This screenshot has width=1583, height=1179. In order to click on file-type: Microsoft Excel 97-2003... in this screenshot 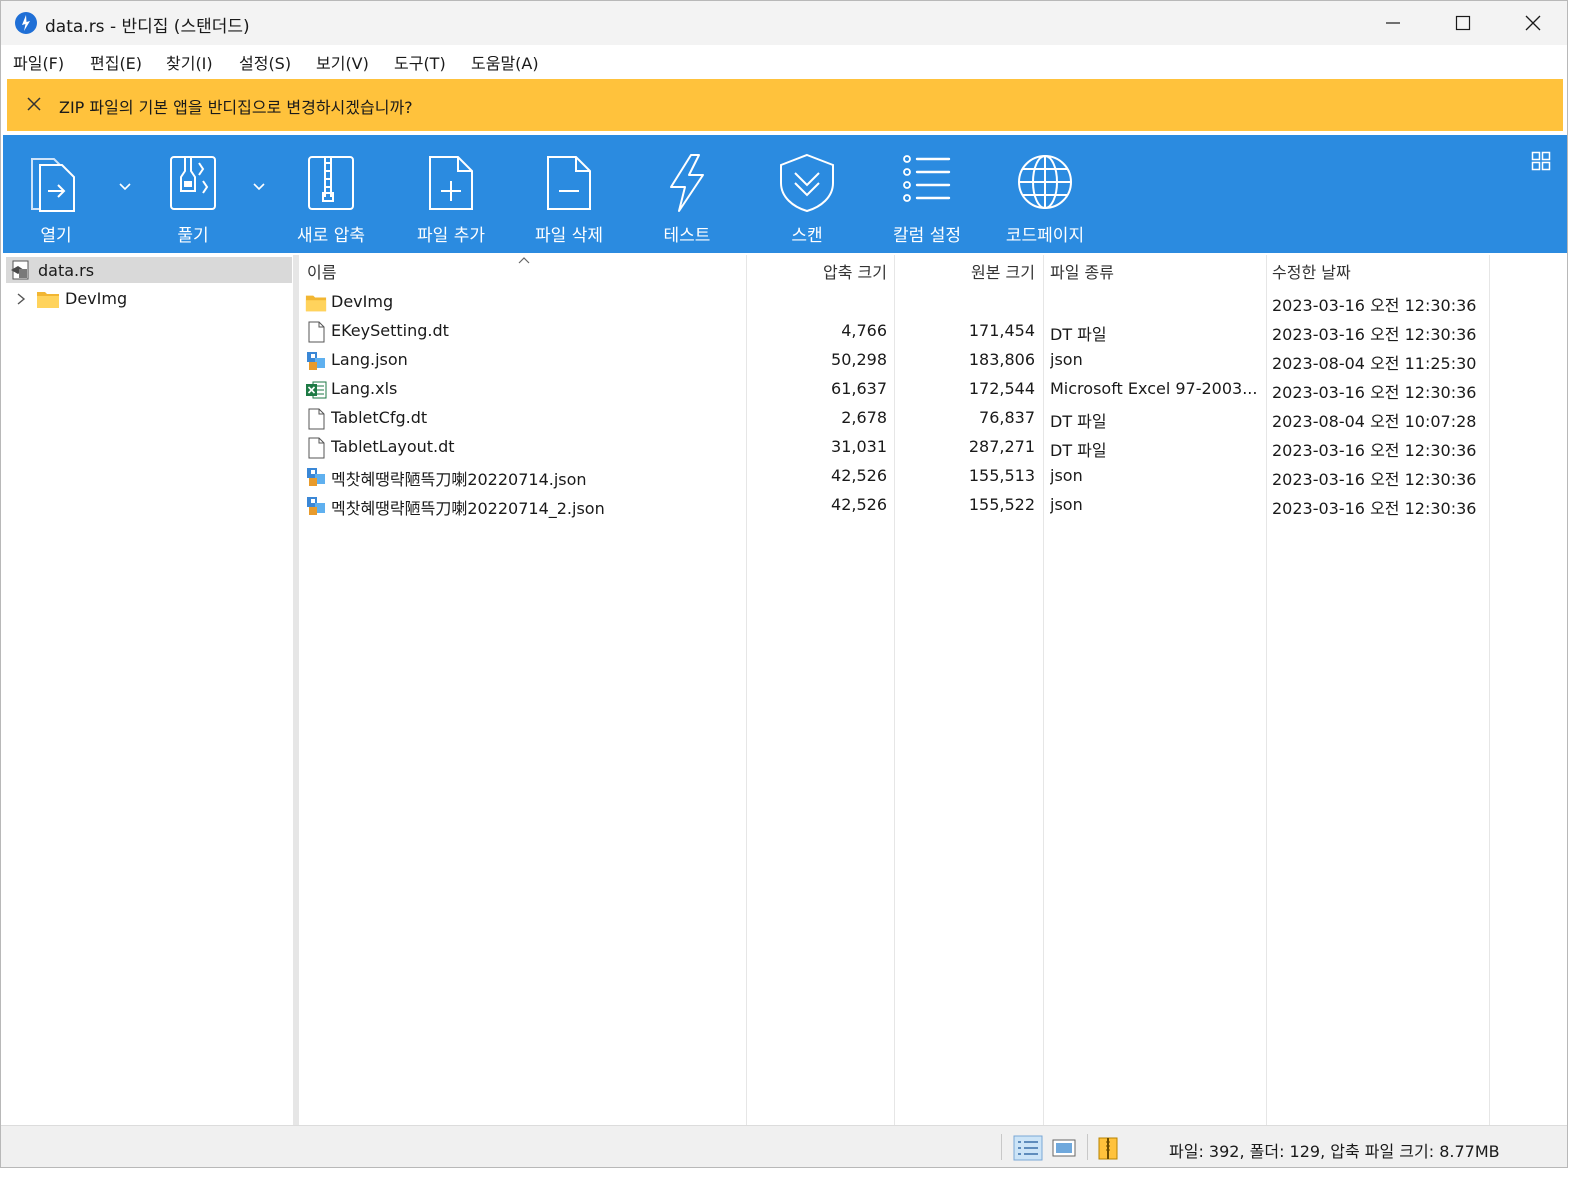, I will do `click(1154, 388)`.